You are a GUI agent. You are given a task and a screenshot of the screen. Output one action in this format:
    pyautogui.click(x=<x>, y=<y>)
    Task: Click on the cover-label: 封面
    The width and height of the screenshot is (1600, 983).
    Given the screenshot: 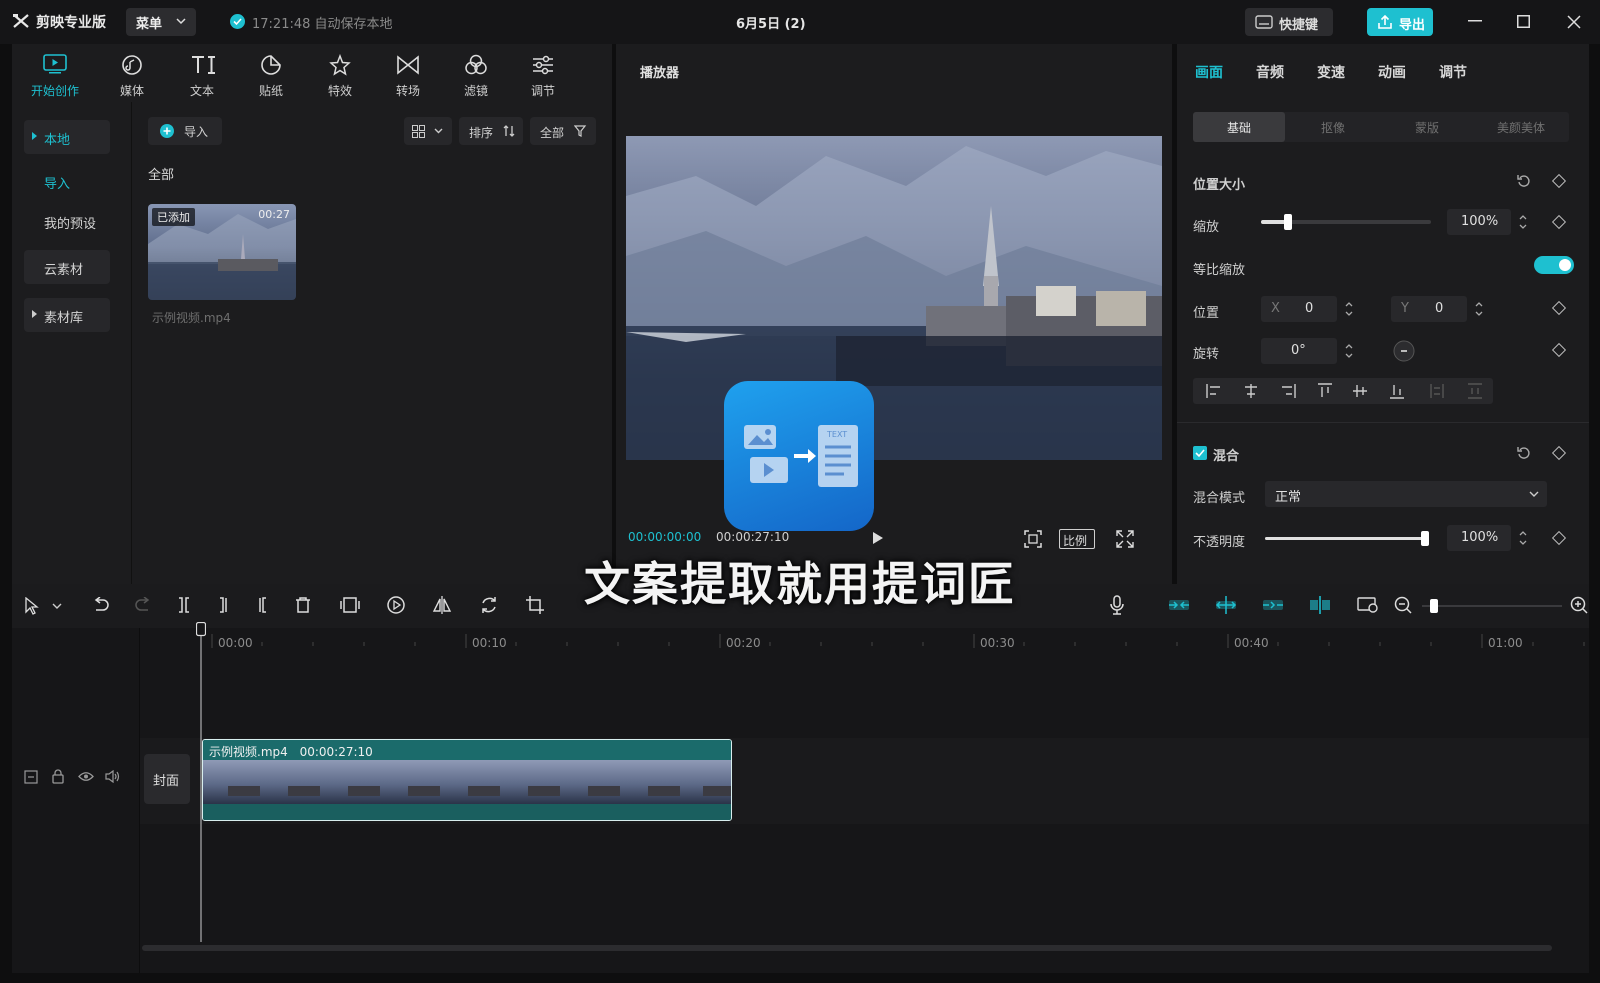 What is the action you would take?
    pyautogui.click(x=166, y=781)
    